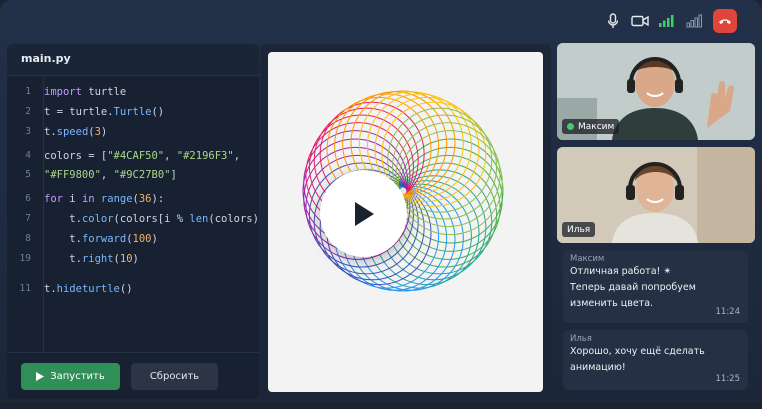 The width and height of the screenshot is (762, 409). Describe the element at coordinates (25, 288) in the screenshot. I see `line-number: 11` at that location.